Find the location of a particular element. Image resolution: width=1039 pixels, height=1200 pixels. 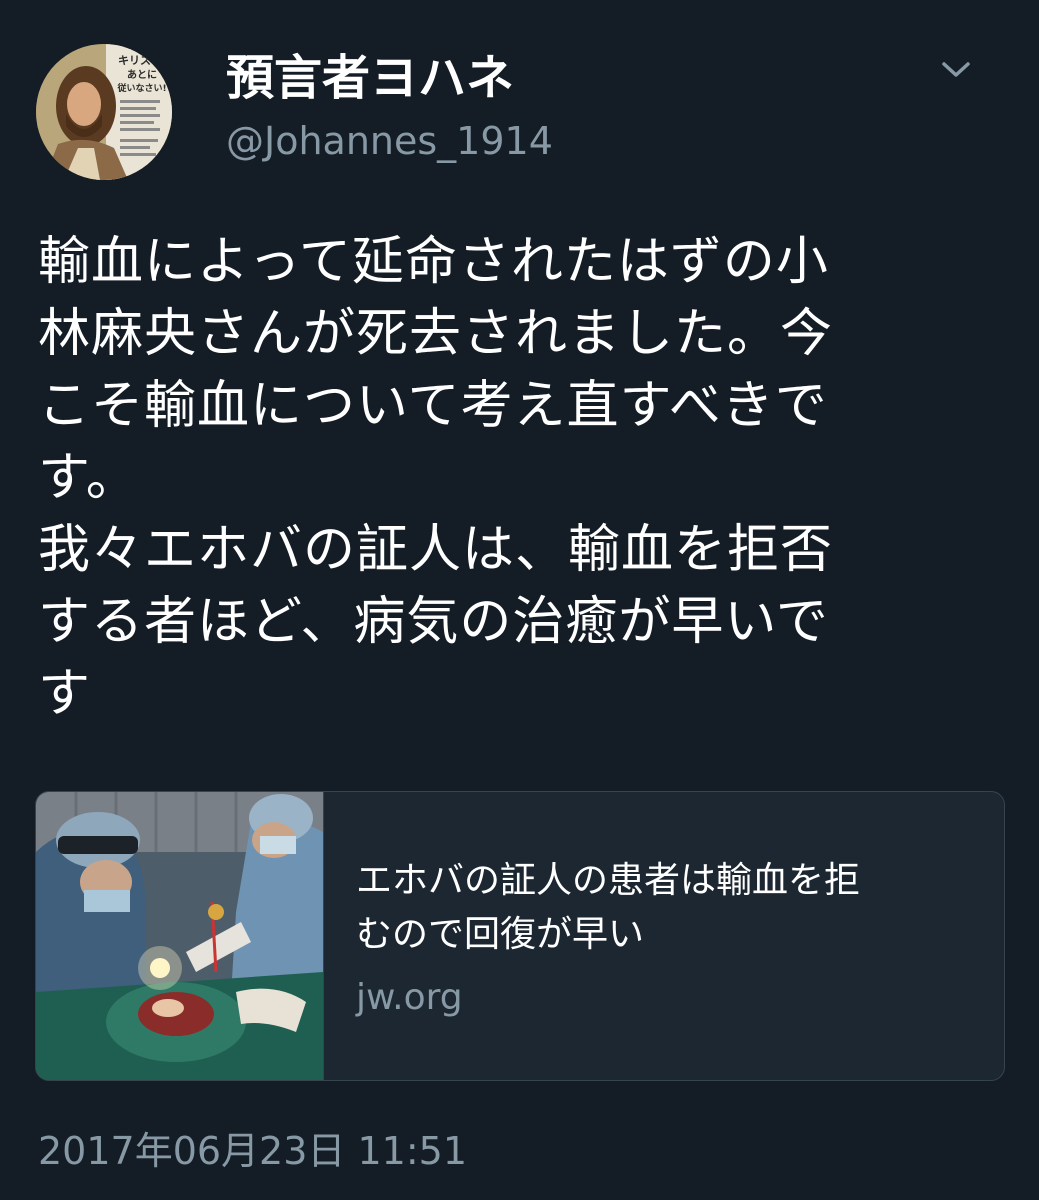

avatar-image: キリスト あとに 従いなさい! is located at coordinates (104, 112).